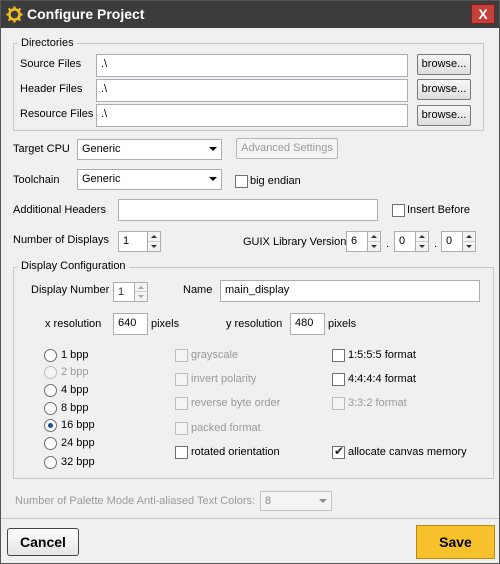 The image size is (500, 564). I want to click on bpp-8-label: 8 bpp, so click(75, 408).